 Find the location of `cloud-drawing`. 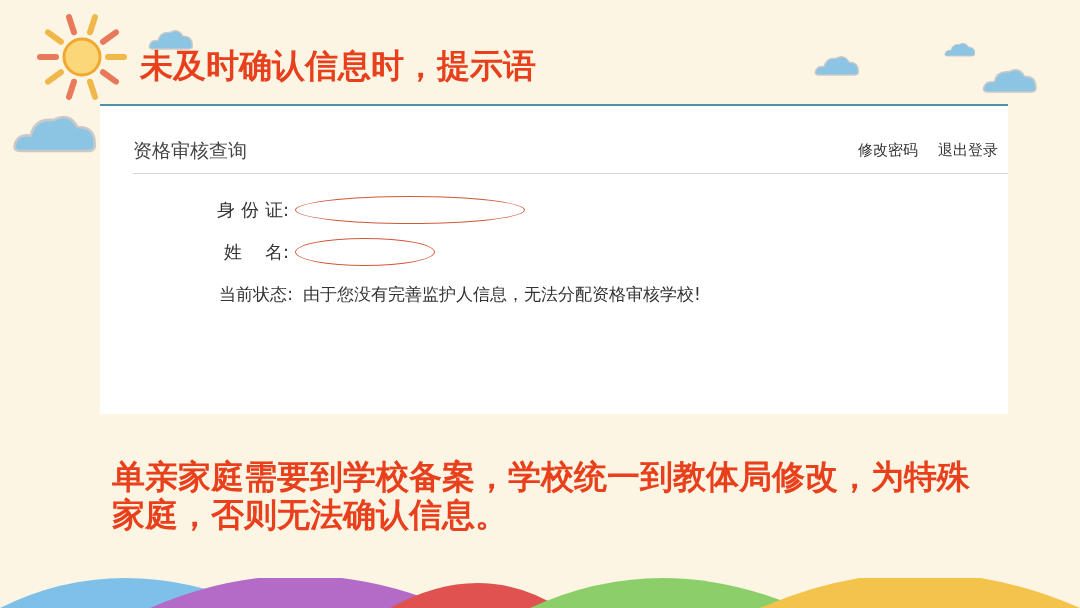

cloud-drawing is located at coordinates (960, 49).